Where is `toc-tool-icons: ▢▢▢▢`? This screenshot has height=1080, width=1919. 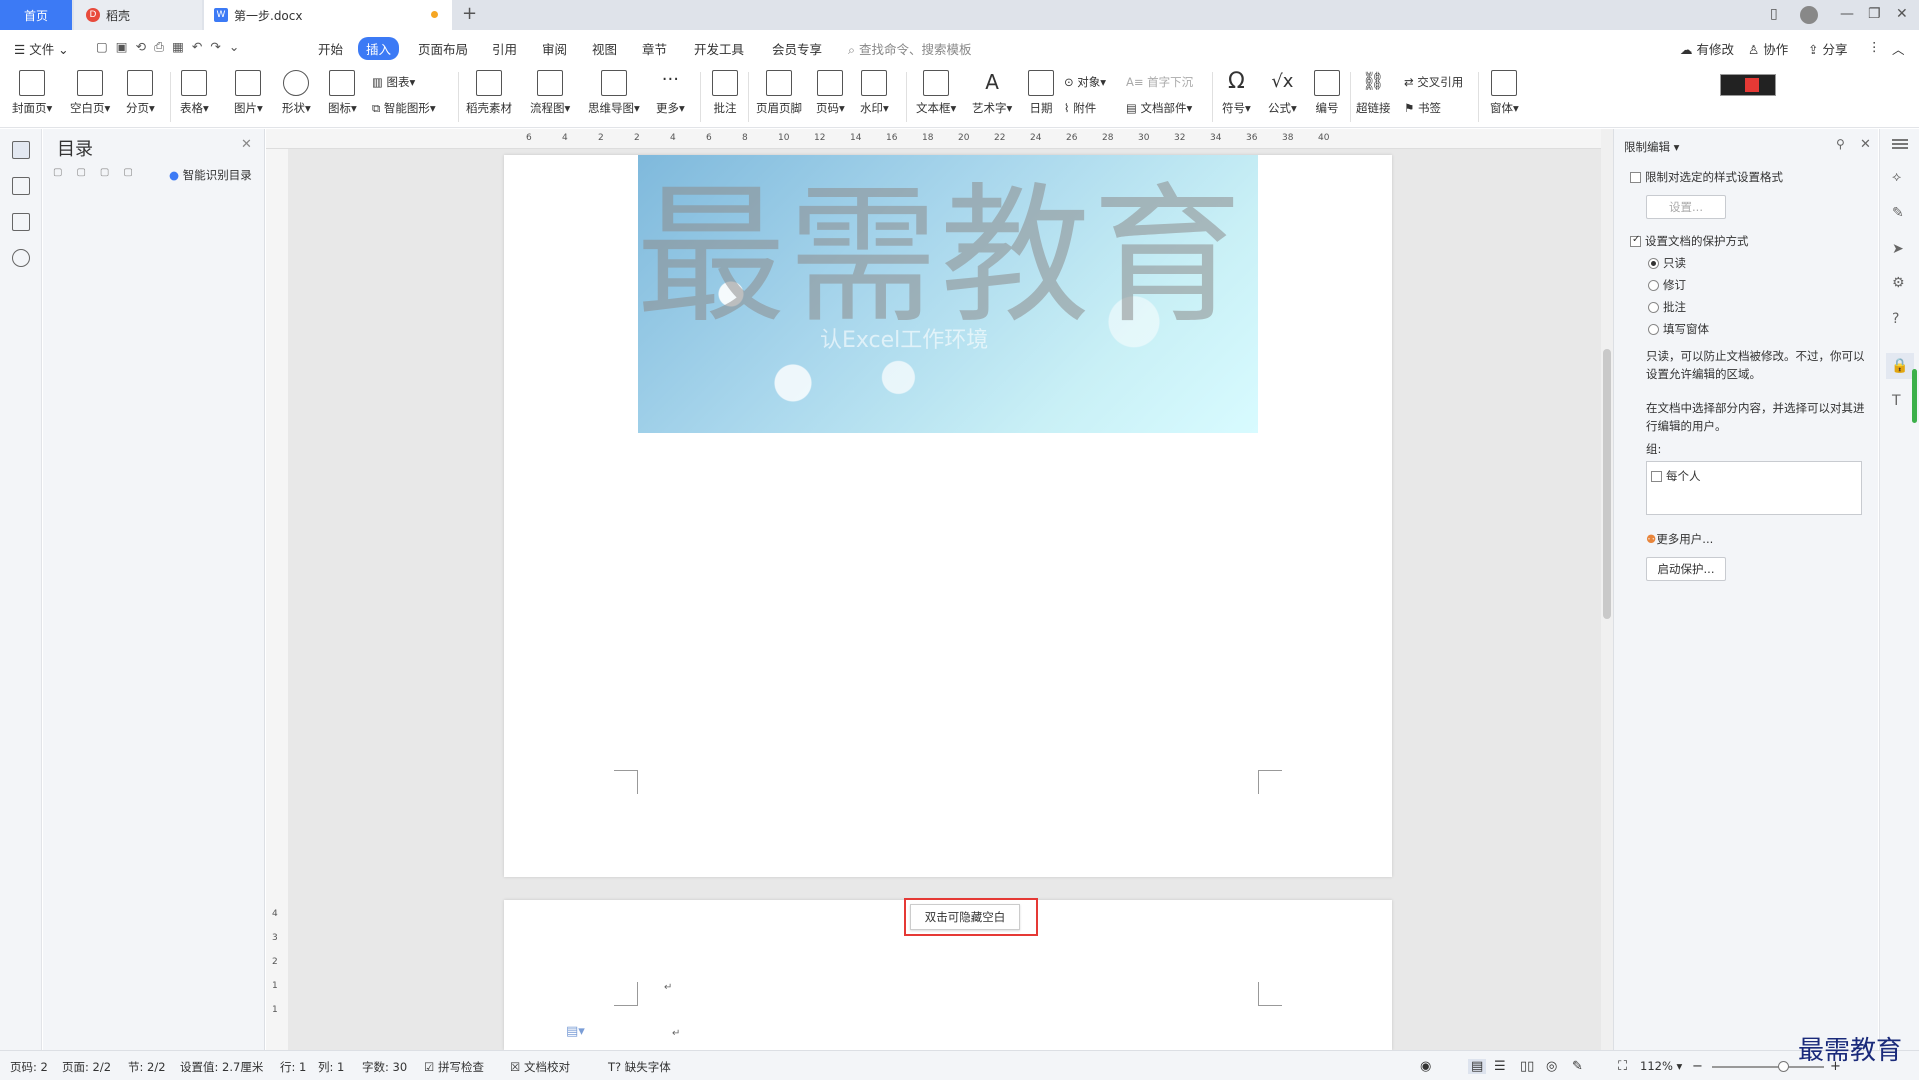 toc-tool-icons: ▢▢▢▢ is located at coordinates (100, 172).